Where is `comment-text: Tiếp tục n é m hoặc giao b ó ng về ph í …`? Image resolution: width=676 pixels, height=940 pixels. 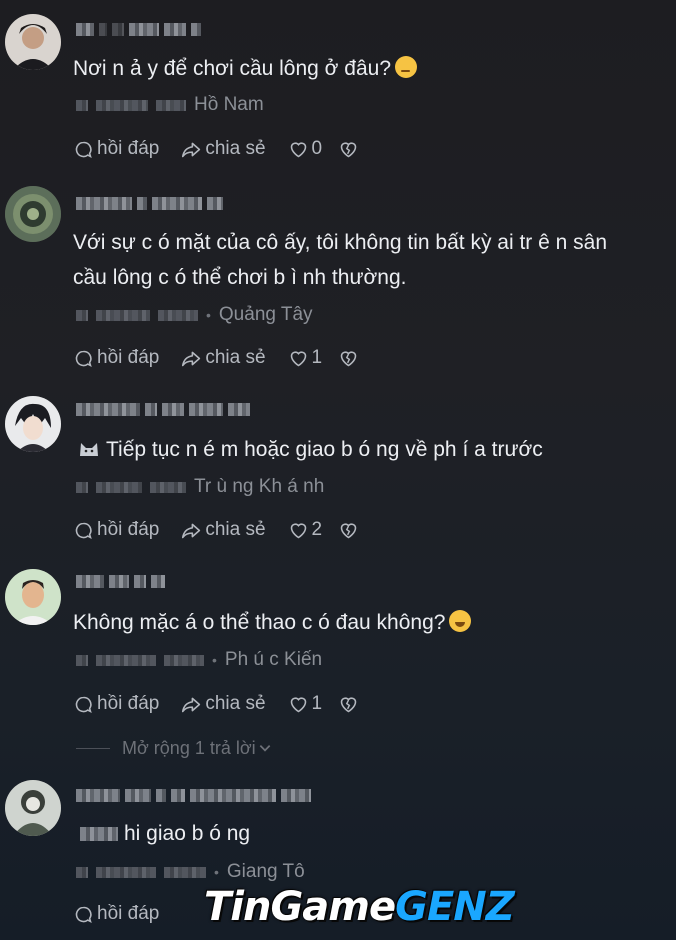
comment-text: Tiếp tục n é m hoặc giao b ó ng về ph í … is located at coordinates (377, 449).